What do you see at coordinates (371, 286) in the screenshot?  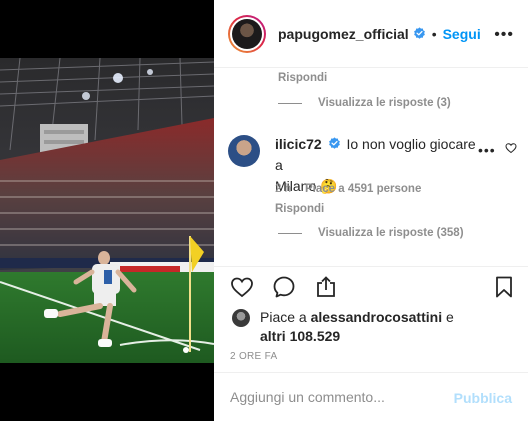 I see `post-actions-bar` at bounding box center [371, 286].